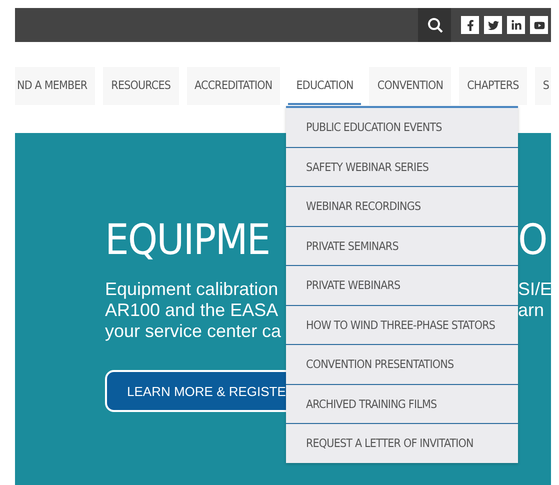 The width and height of the screenshot is (559, 485). I want to click on menu-item: ARCHIVED TRAINING FILMS, so click(402, 404).